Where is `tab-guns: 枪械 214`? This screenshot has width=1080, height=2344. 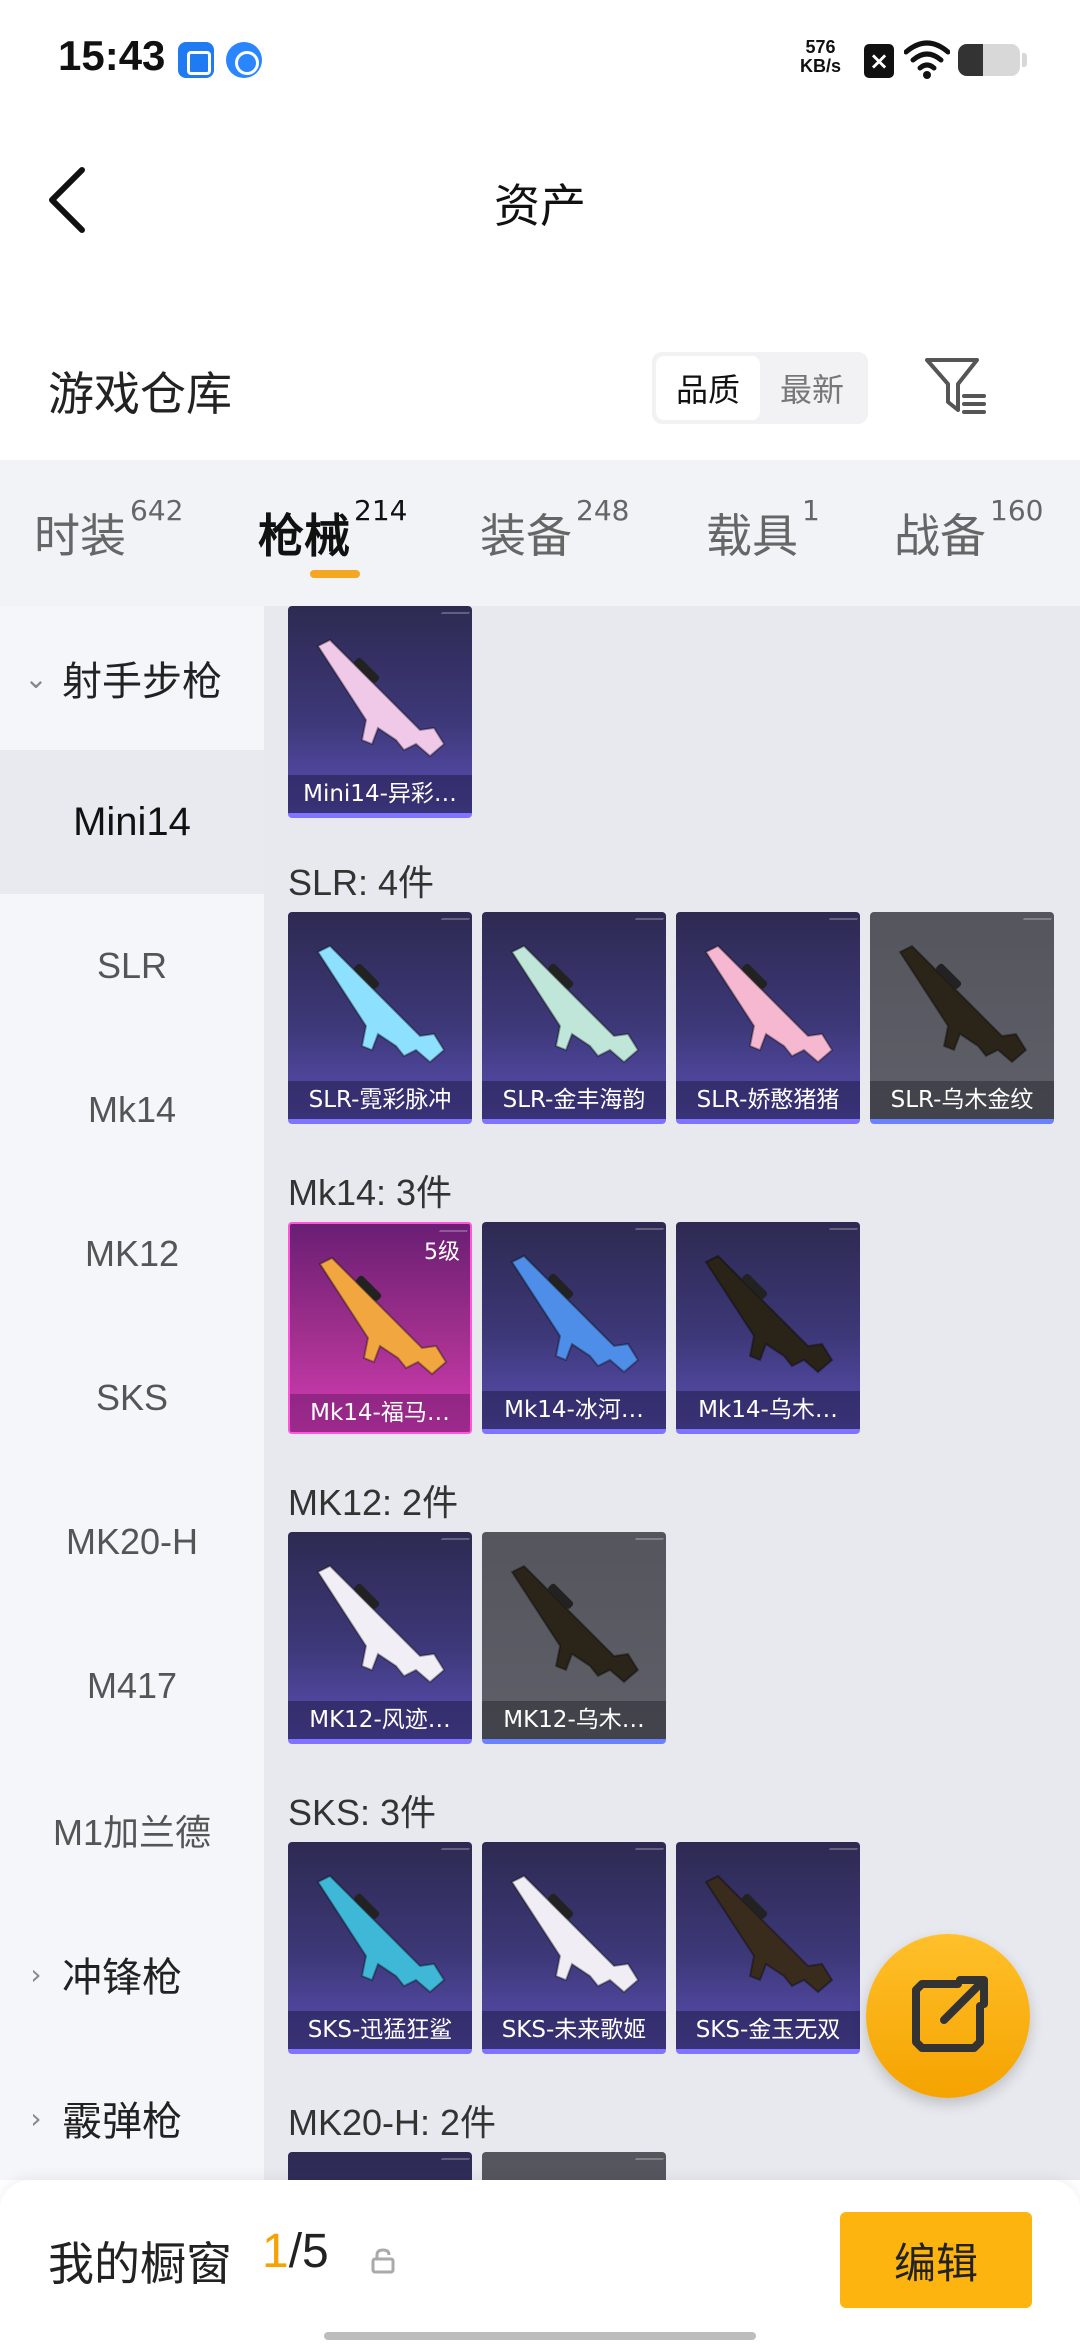 tab-guns: 枪械 214 is located at coordinates (332, 530).